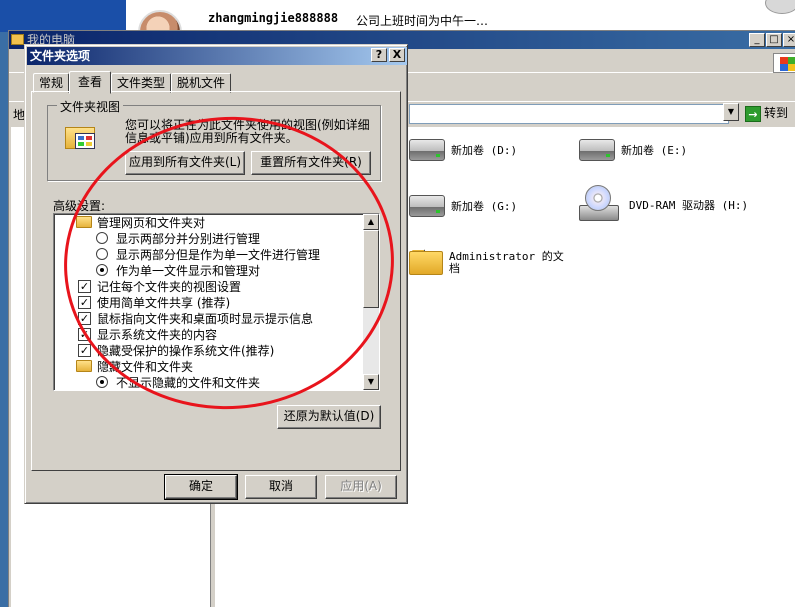  What do you see at coordinates (217, 56) in the screenshot?
I see `dialog-titlebar: 文件夹选项 ? X` at bounding box center [217, 56].